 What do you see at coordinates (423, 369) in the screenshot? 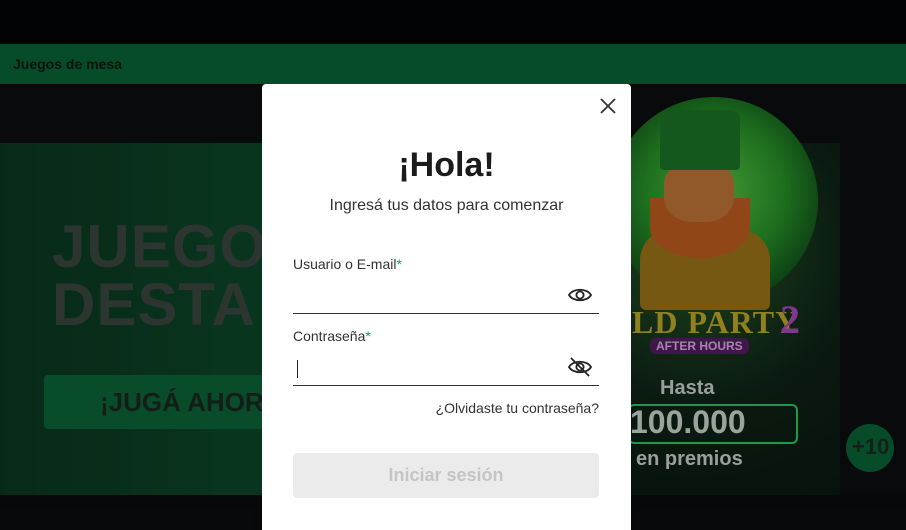
I see `password-input` at bounding box center [423, 369].